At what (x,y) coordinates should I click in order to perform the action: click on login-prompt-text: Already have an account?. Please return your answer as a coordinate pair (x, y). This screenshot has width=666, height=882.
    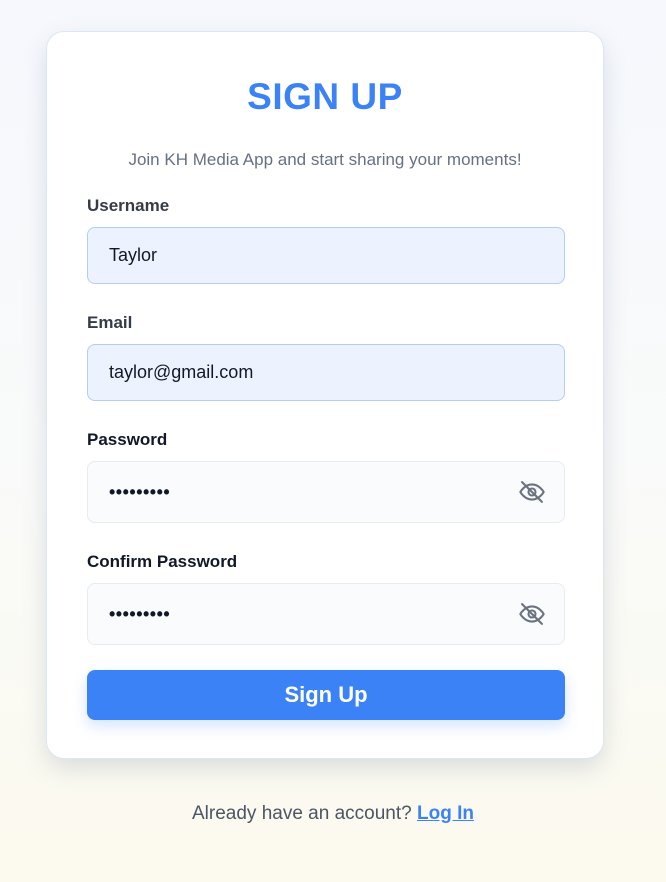
    Looking at the image, I should click on (302, 813).